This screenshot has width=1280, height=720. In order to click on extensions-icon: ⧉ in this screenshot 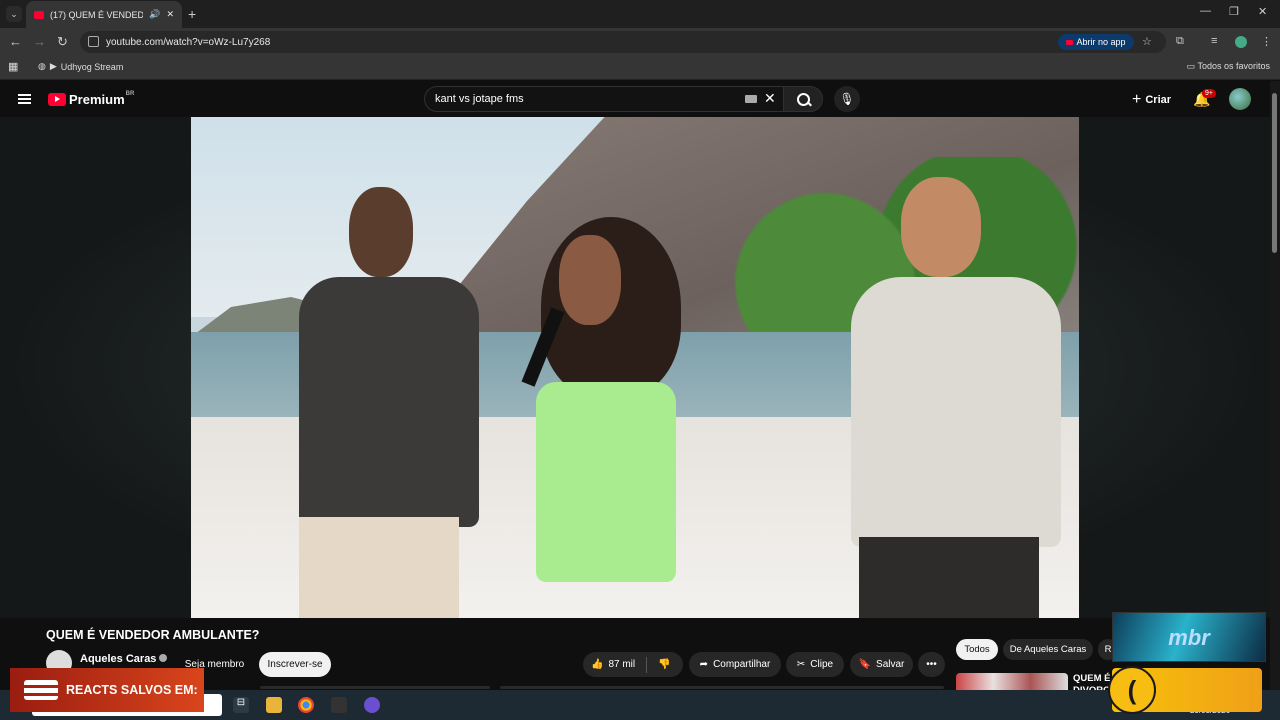, I will do `click(1180, 41)`.